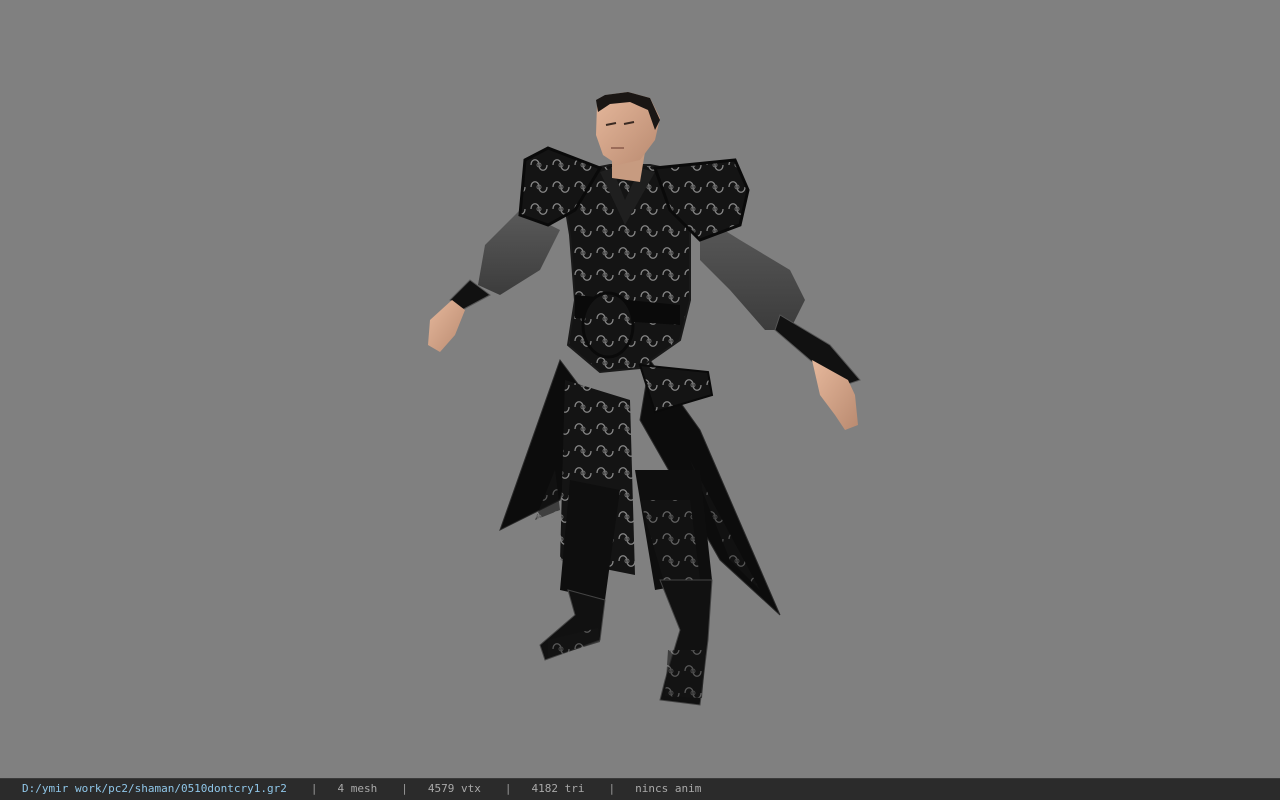 This screenshot has width=1280, height=800. Describe the element at coordinates (154, 788) in the screenshot. I see `file-path: D:/ymir work/pc2/shaman/0510dontcry1.gr2` at that location.